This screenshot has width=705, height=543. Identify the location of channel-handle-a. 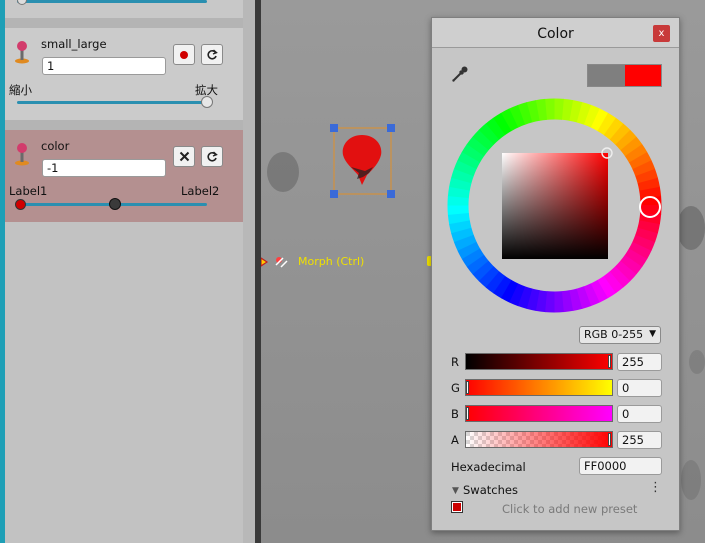
(609, 439).